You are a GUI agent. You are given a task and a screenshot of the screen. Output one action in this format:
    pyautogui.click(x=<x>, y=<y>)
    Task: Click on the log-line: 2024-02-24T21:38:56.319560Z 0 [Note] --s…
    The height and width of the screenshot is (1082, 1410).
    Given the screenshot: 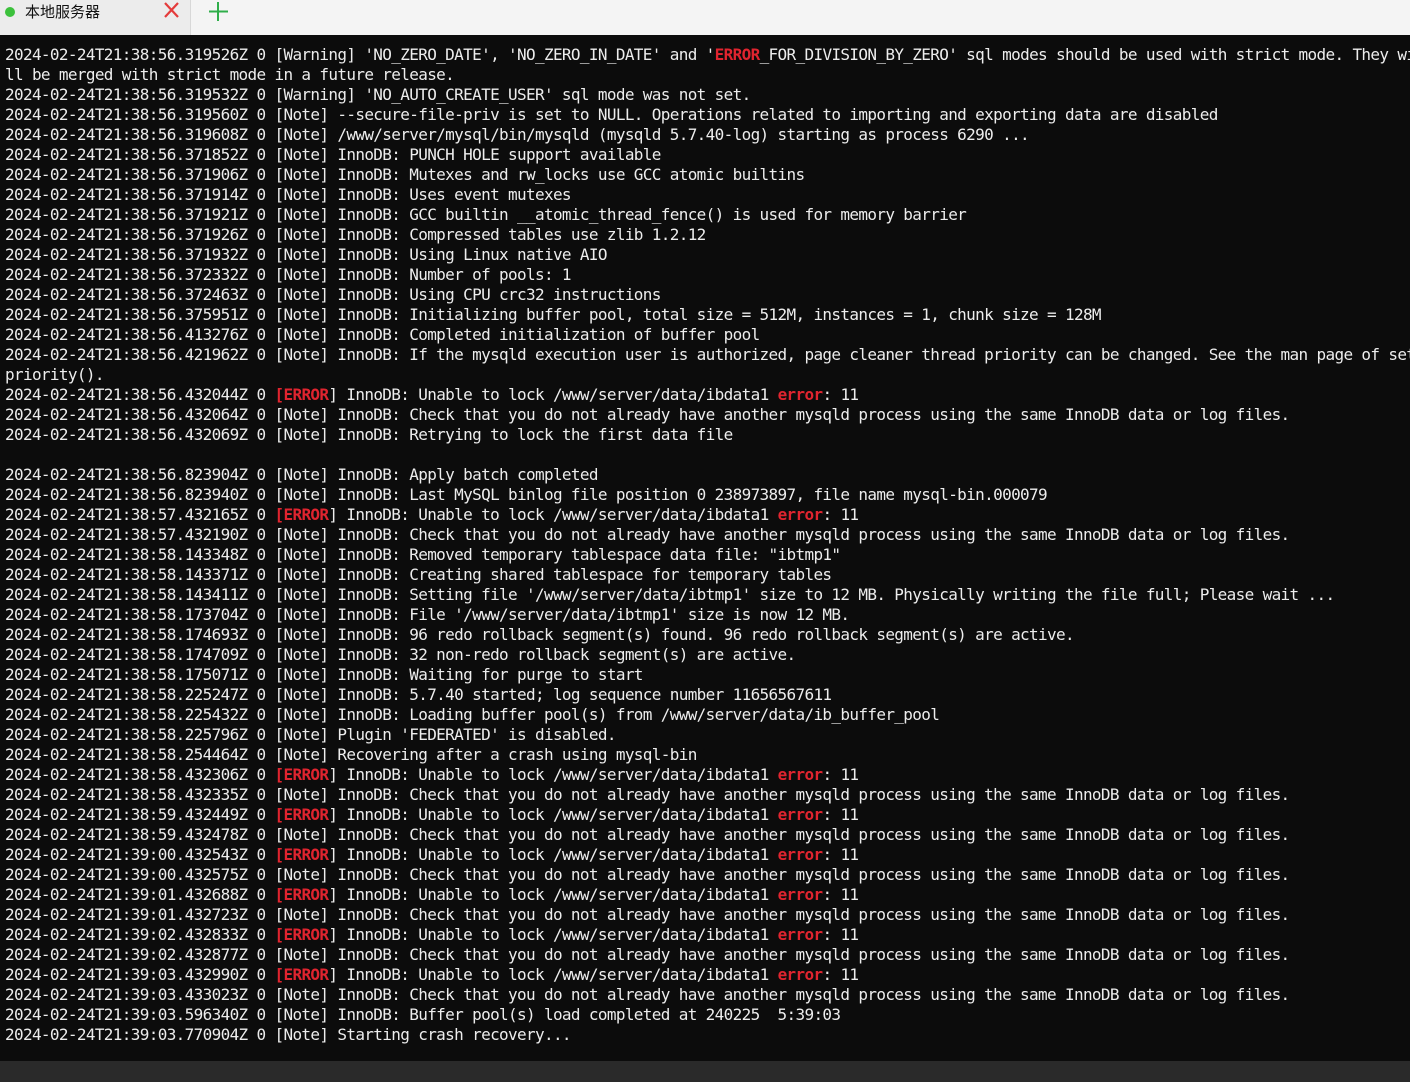 What is the action you would take?
    pyautogui.click(x=611, y=114)
    